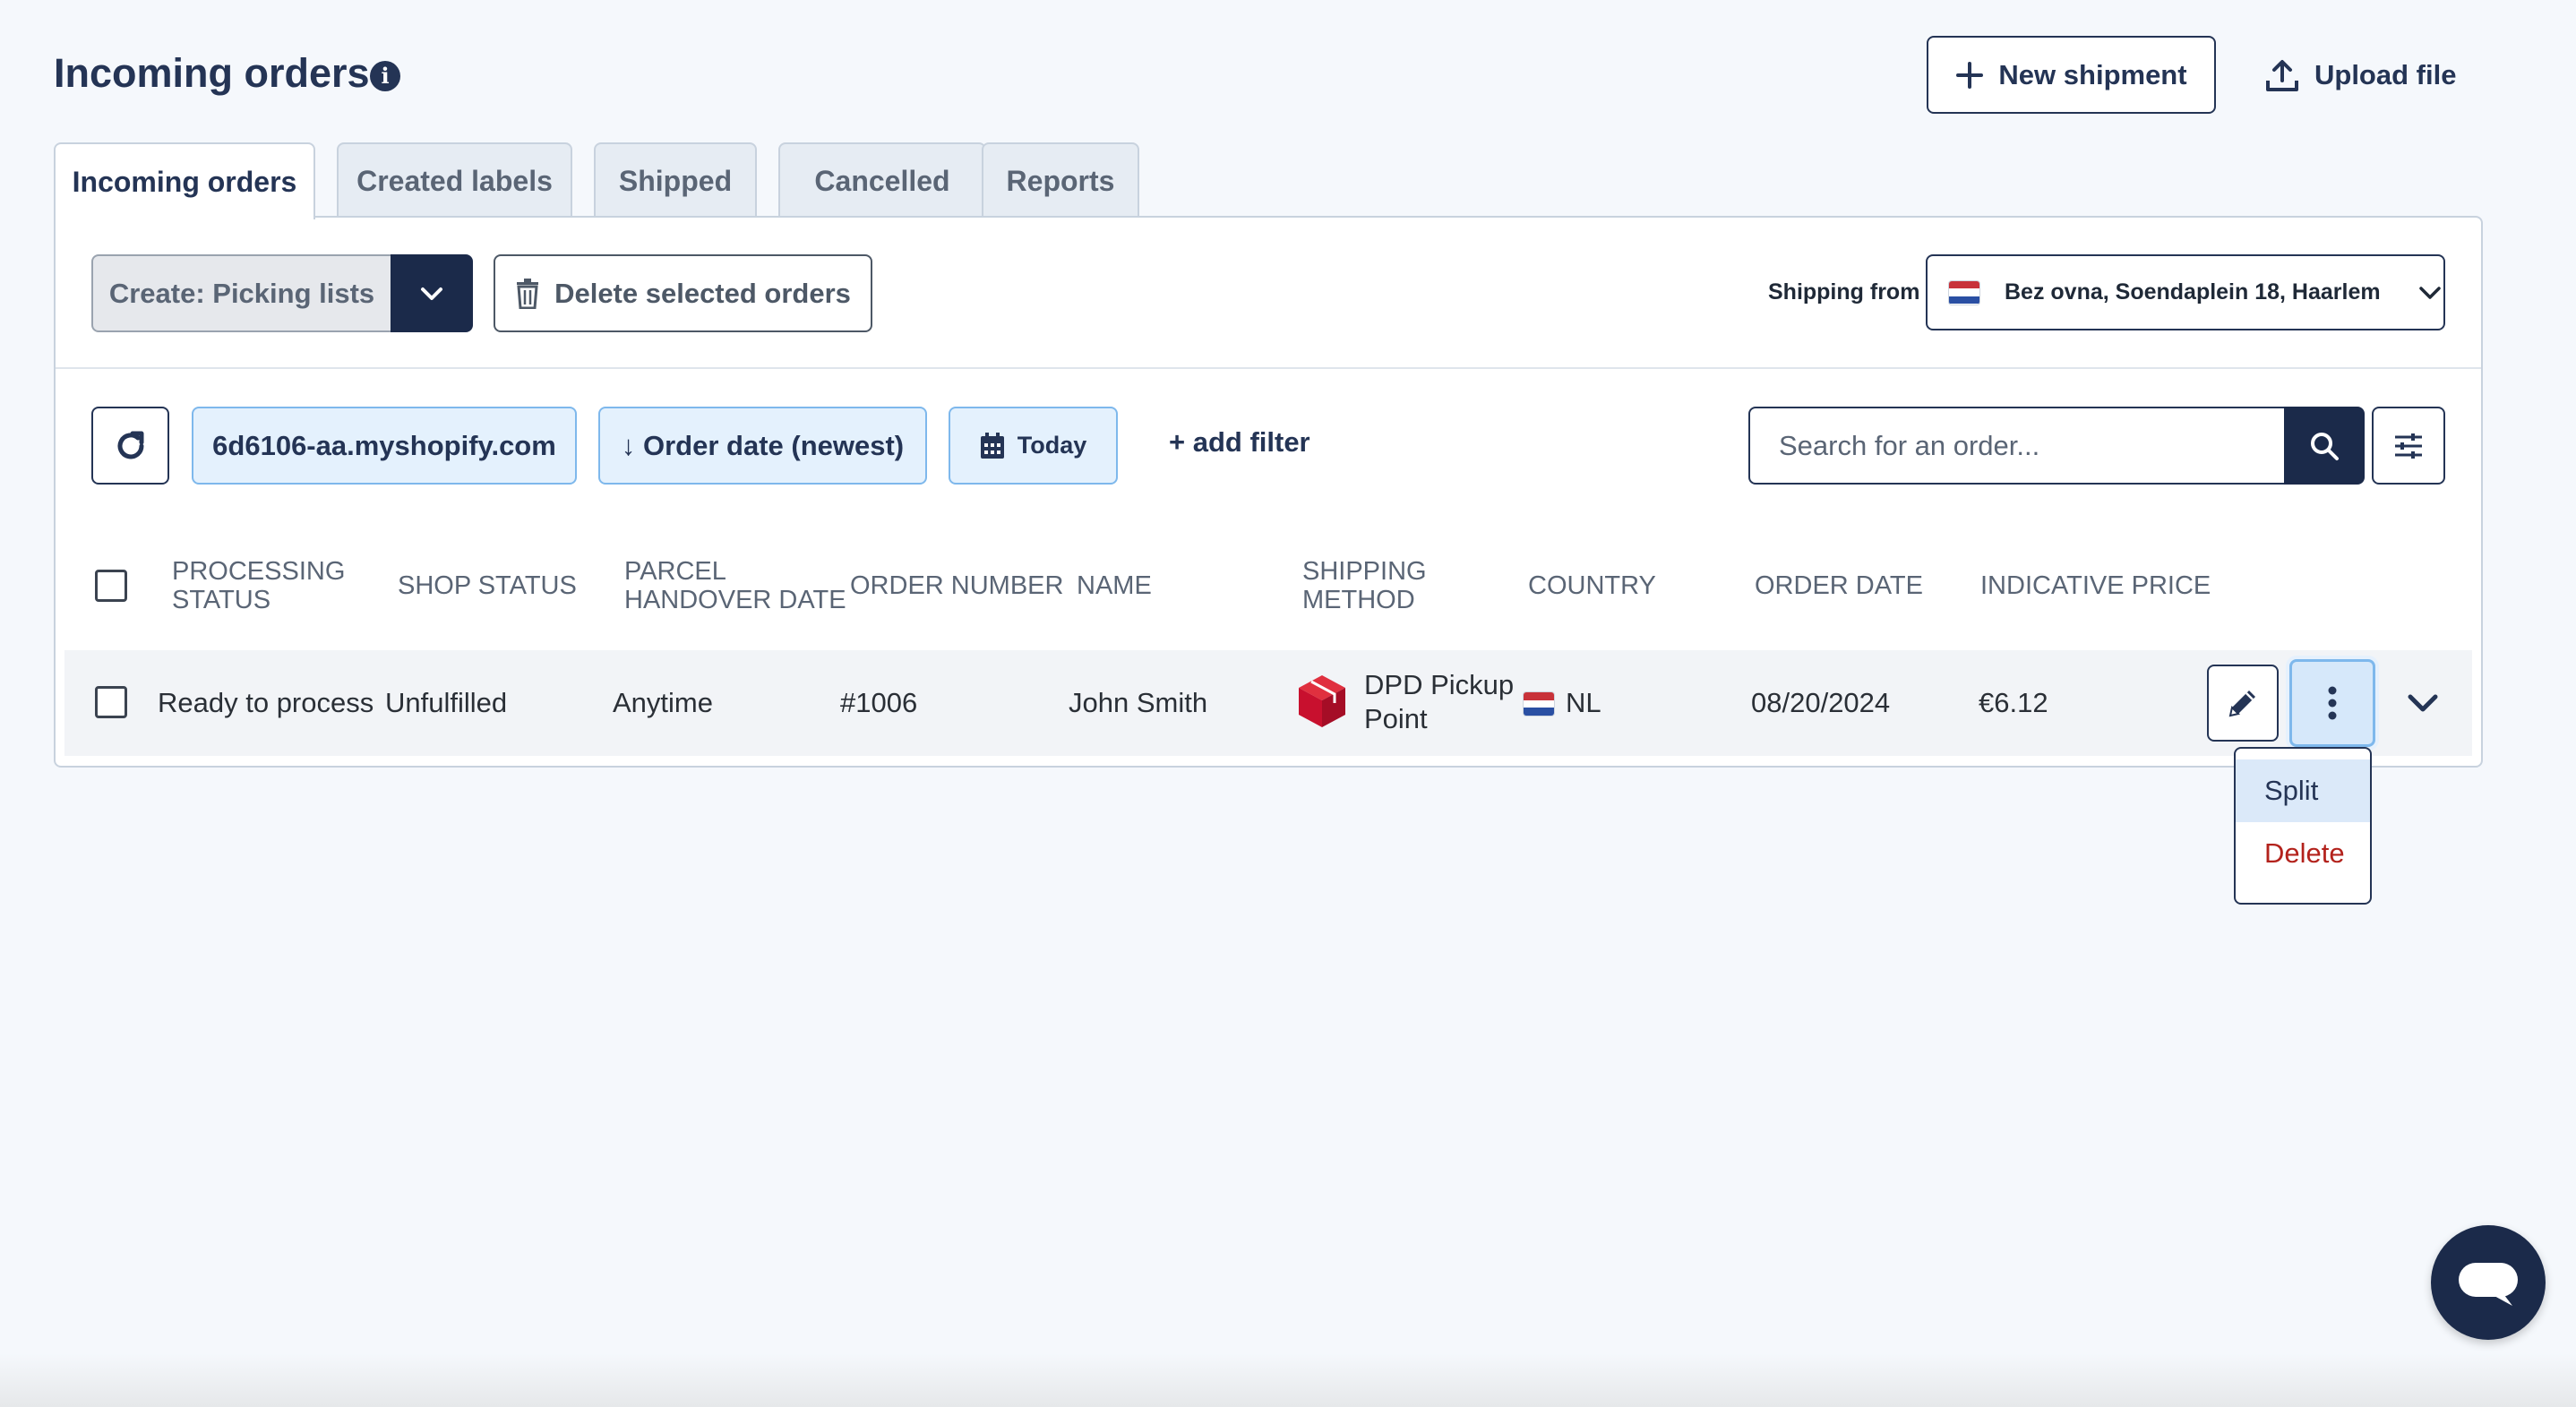 The image size is (2576, 1407). Describe the element at coordinates (2303, 790) in the screenshot. I see `split-menu-item: Split` at that location.